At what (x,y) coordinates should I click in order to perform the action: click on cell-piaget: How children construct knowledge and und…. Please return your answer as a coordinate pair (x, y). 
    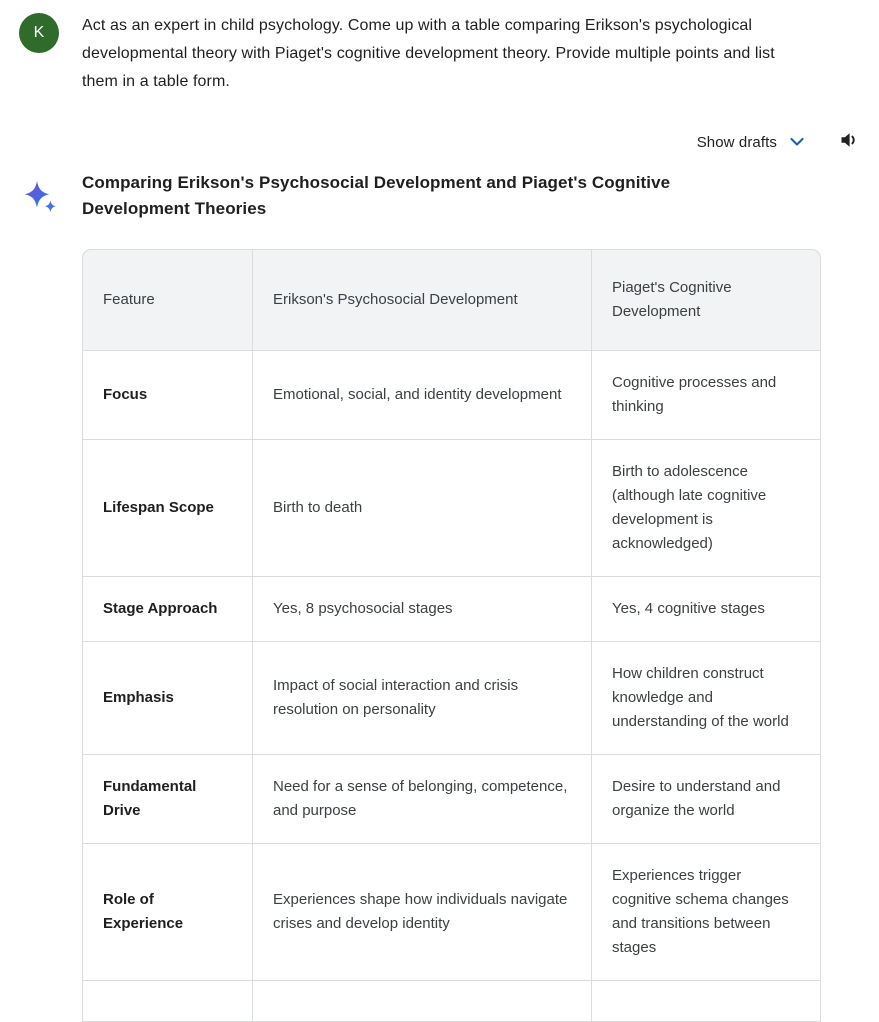
    Looking at the image, I should click on (706, 698).